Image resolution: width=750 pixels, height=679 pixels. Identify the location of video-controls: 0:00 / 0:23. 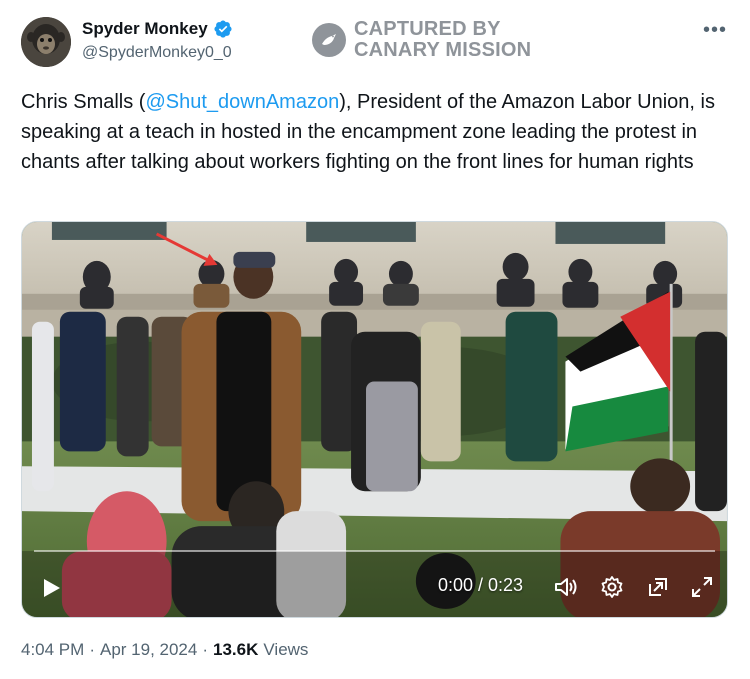
(374, 587).